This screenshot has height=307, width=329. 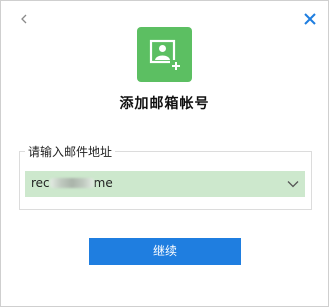 I want to click on close-icon, so click(x=310, y=19).